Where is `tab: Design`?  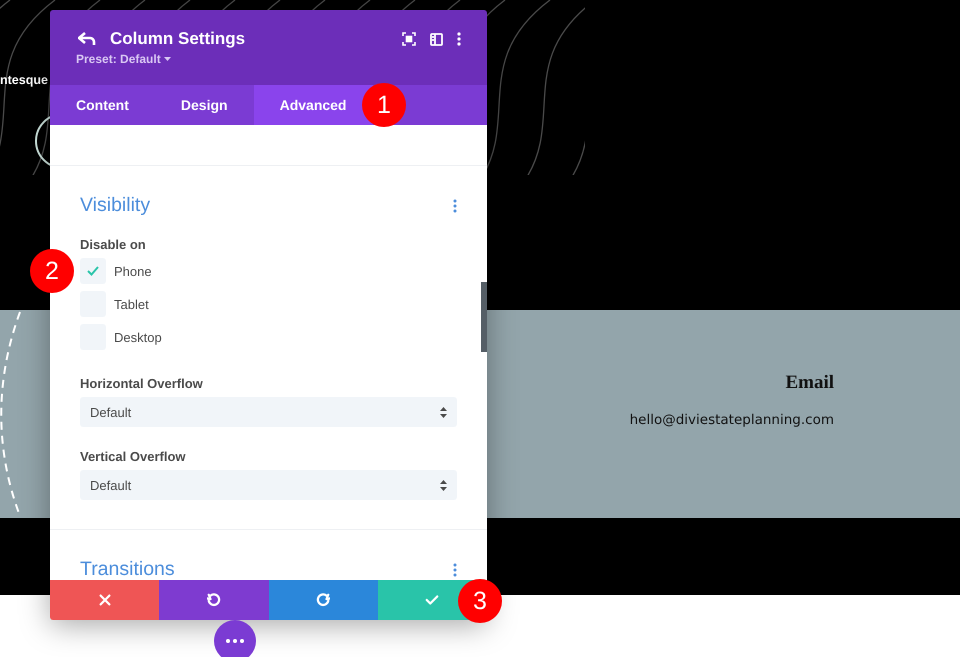
tab: Design is located at coordinates (204, 105).